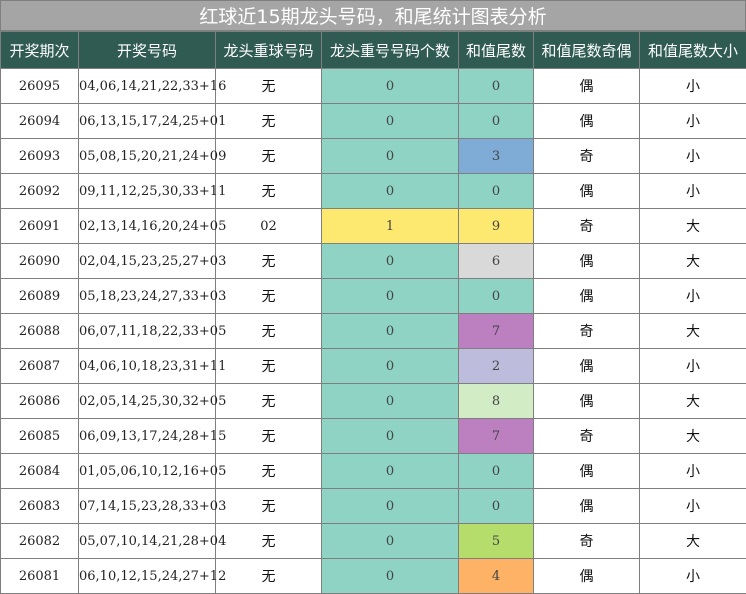  I want to click on numbers-cell: 02,04,15,23,25,27+03, so click(147, 261).